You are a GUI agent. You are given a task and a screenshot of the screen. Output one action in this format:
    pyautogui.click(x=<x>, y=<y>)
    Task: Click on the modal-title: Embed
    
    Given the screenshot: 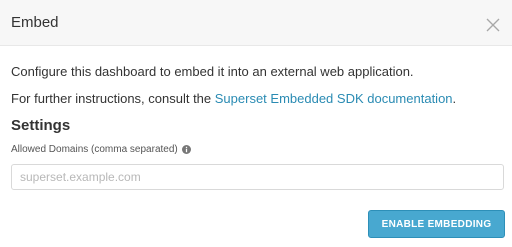 What is the action you would take?
    pyautogui.click(x=35, y=22)
    